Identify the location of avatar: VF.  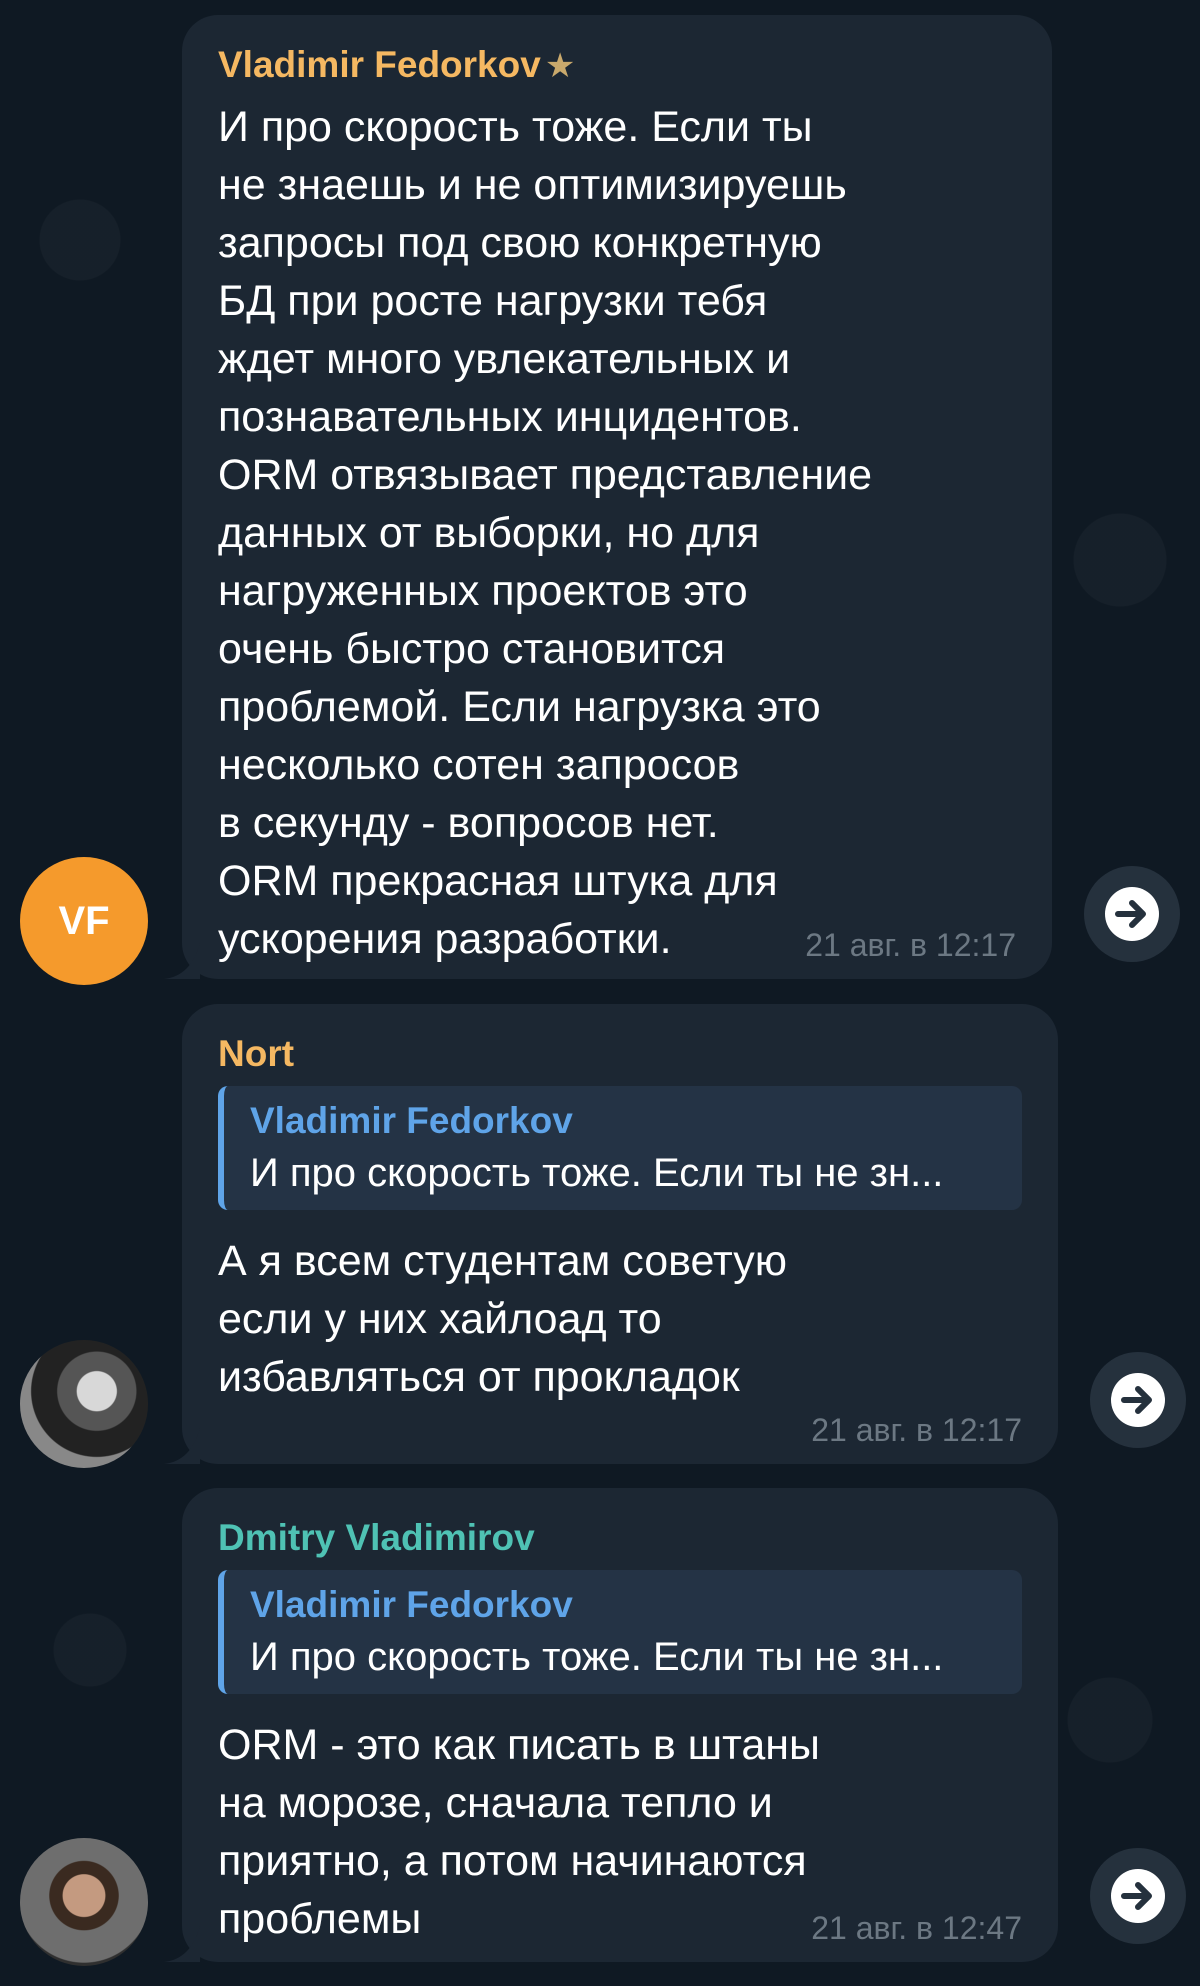
(84, 921).